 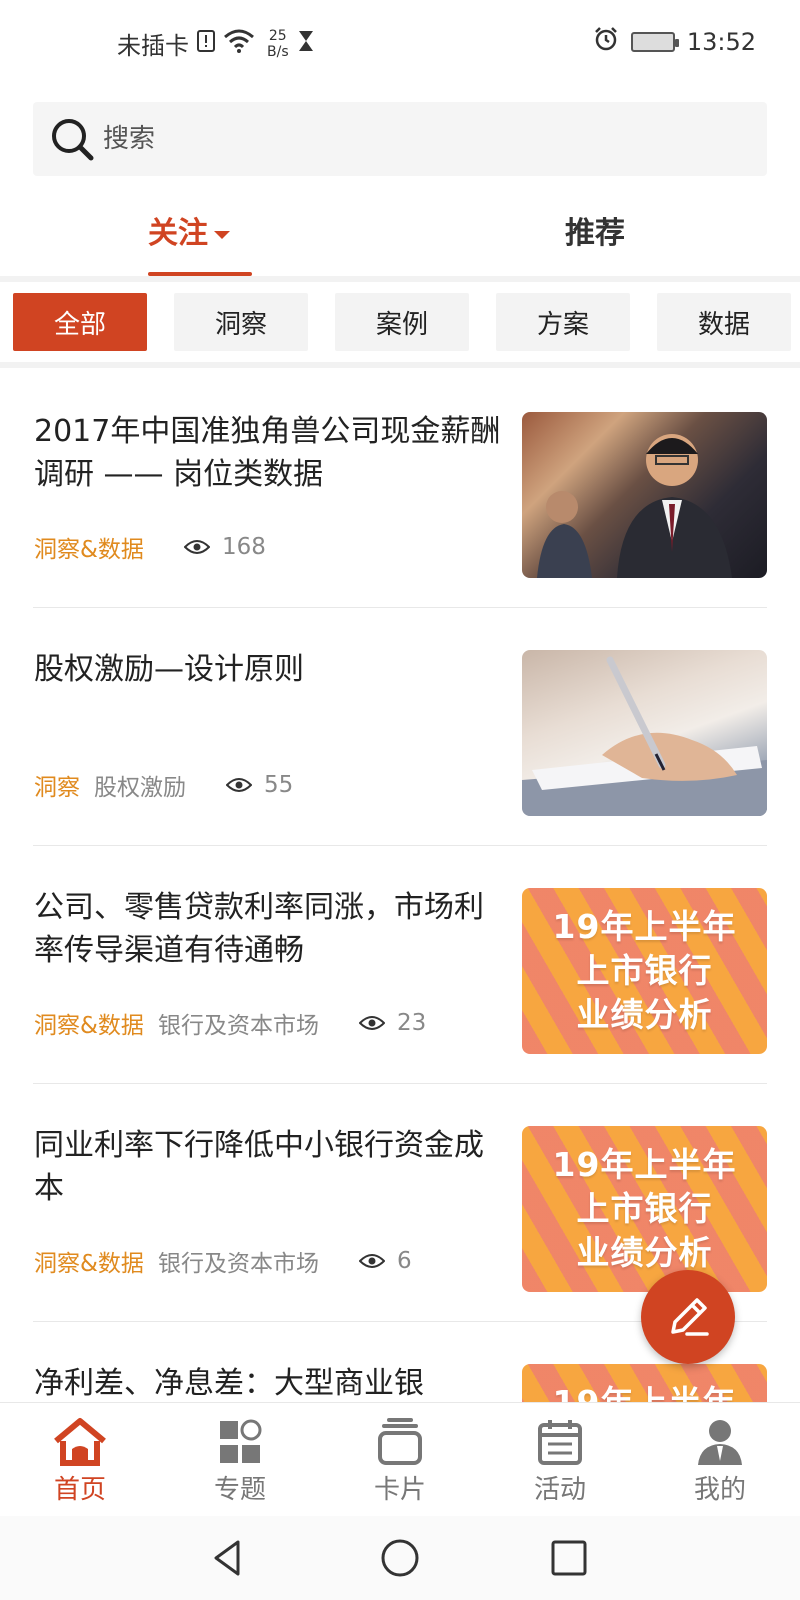 I want to click on search-bar, so click(x=400, y=139).